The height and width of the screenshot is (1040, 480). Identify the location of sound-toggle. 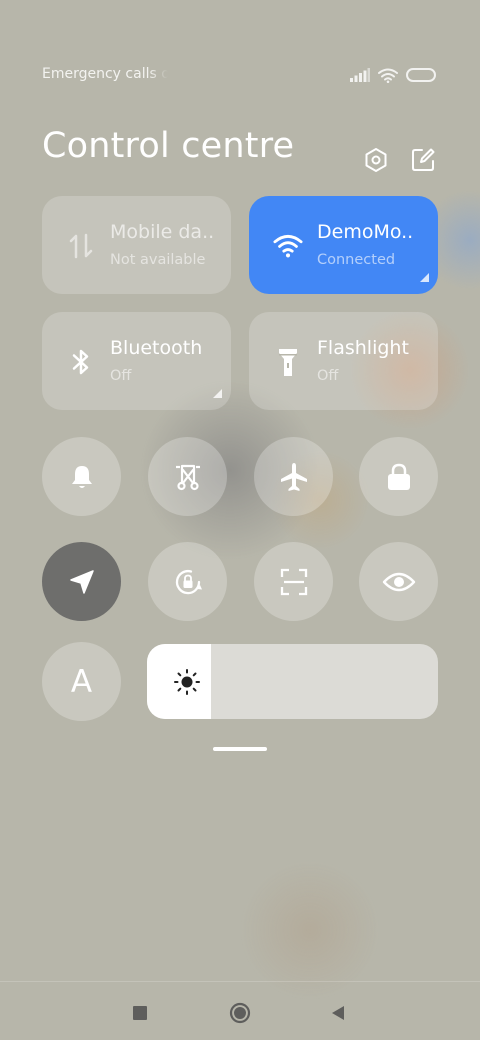
(81, 476).